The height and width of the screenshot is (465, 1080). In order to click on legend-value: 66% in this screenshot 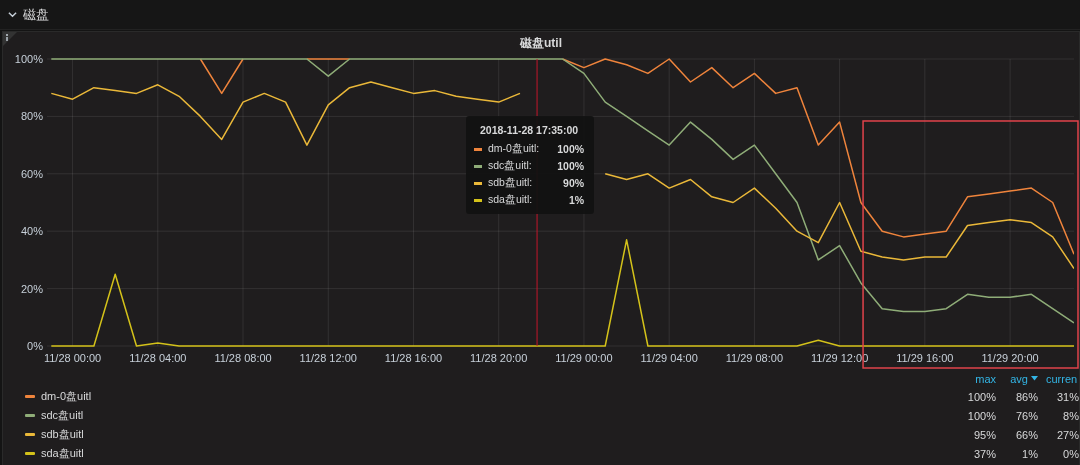, I will do `click(1026, 434)`.